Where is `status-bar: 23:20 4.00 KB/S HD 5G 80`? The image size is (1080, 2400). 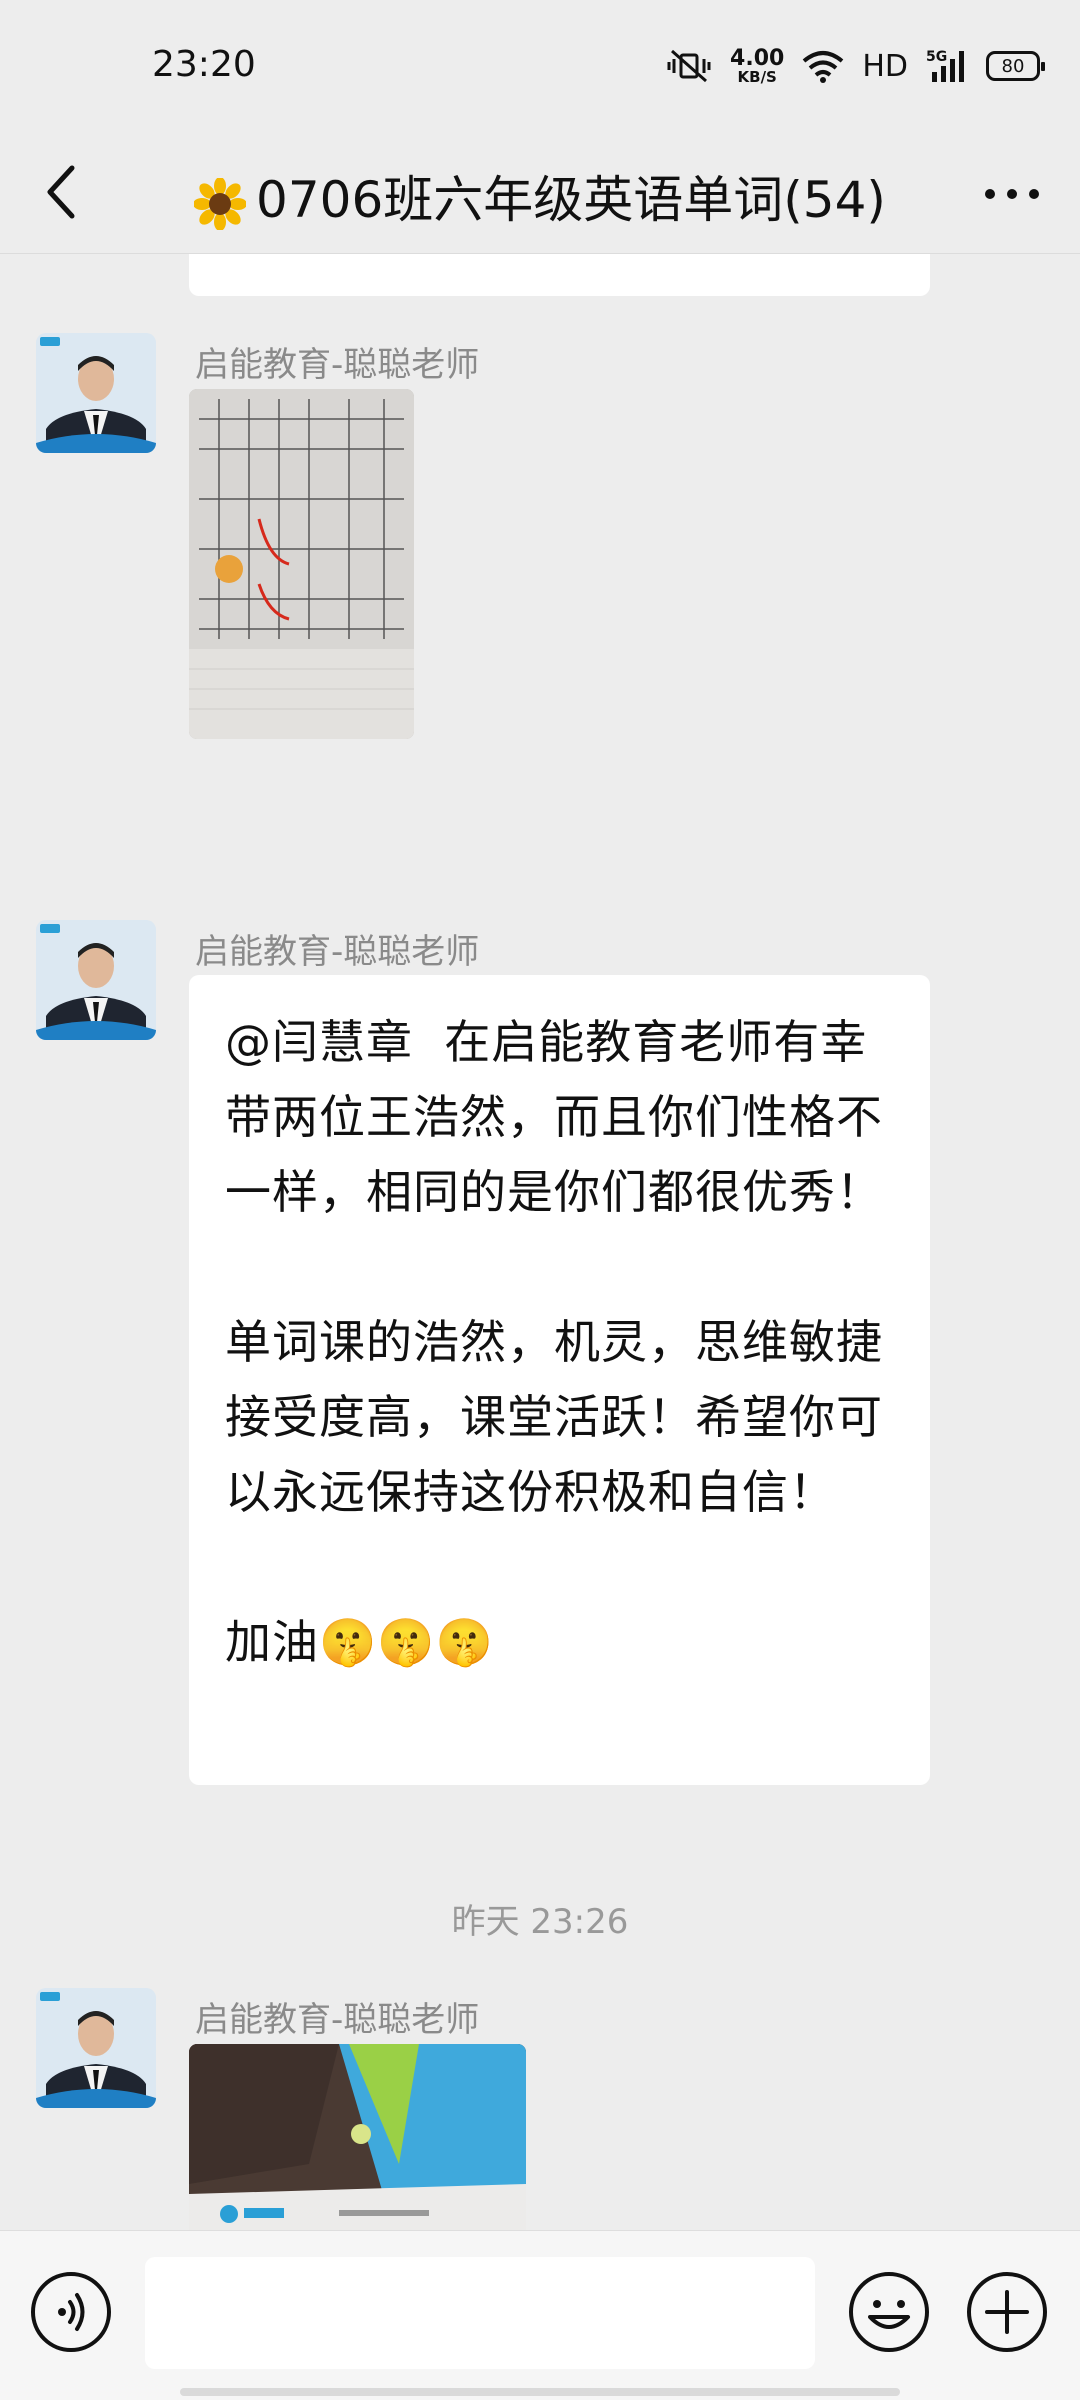 status-bar: 23:20 4.00 KB/S HD 5G 80 is located at coordinates (540, 65).